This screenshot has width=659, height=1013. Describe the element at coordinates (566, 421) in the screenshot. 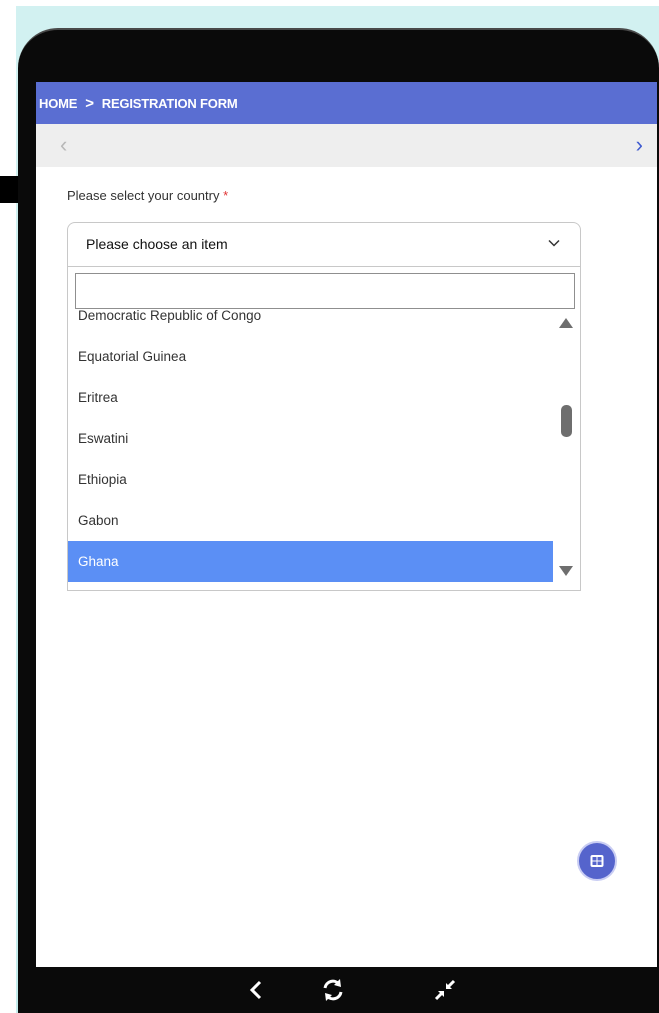

I see `scroll-thumb` at that location.